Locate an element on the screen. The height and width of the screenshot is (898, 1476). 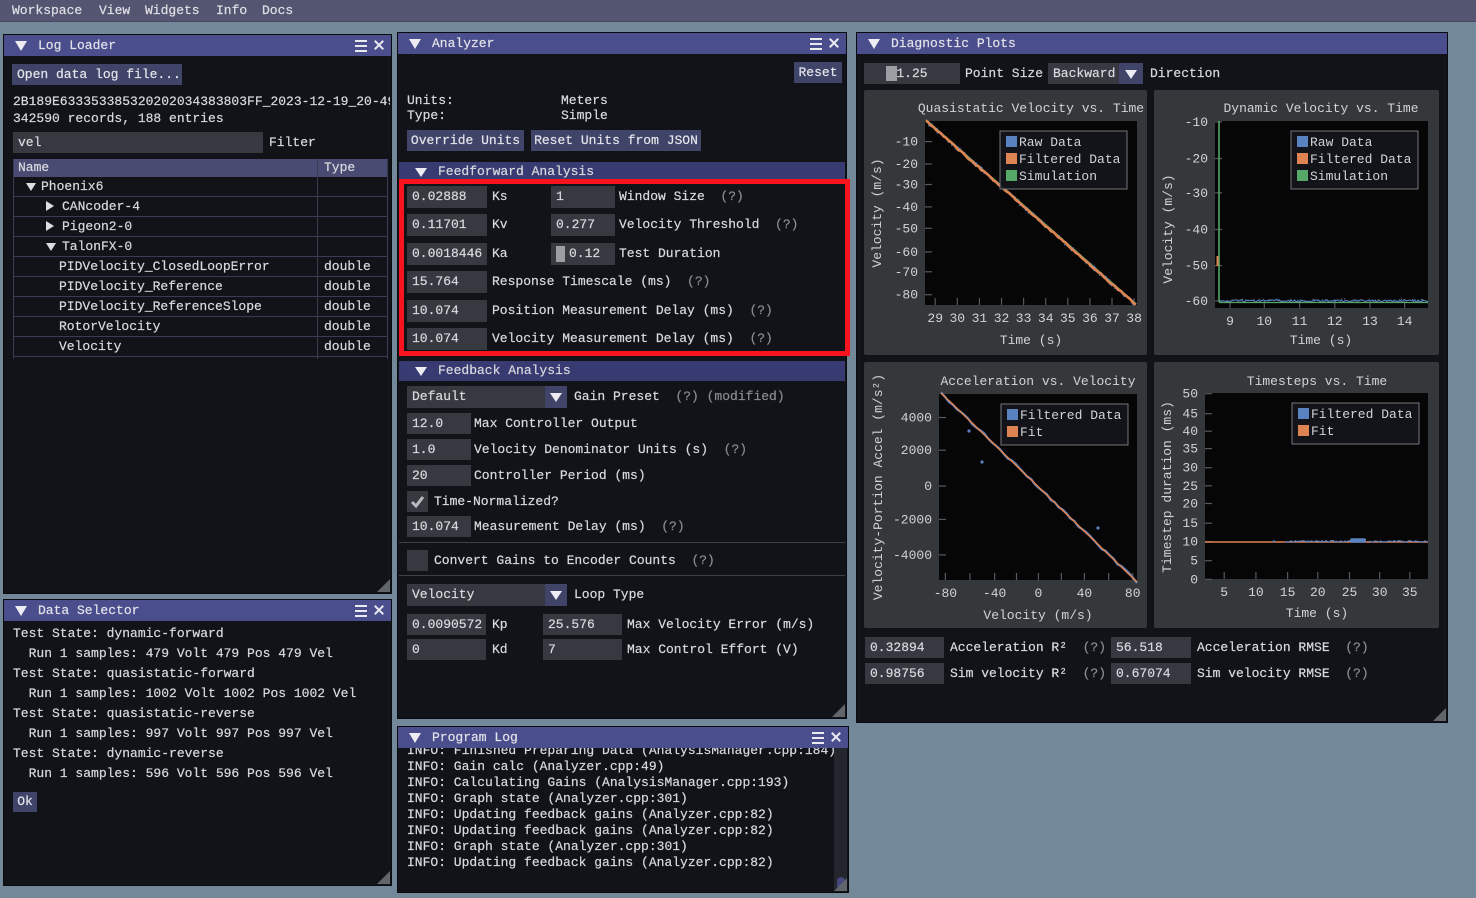
svg-text: 37 is located at coordinates (1112, 318).